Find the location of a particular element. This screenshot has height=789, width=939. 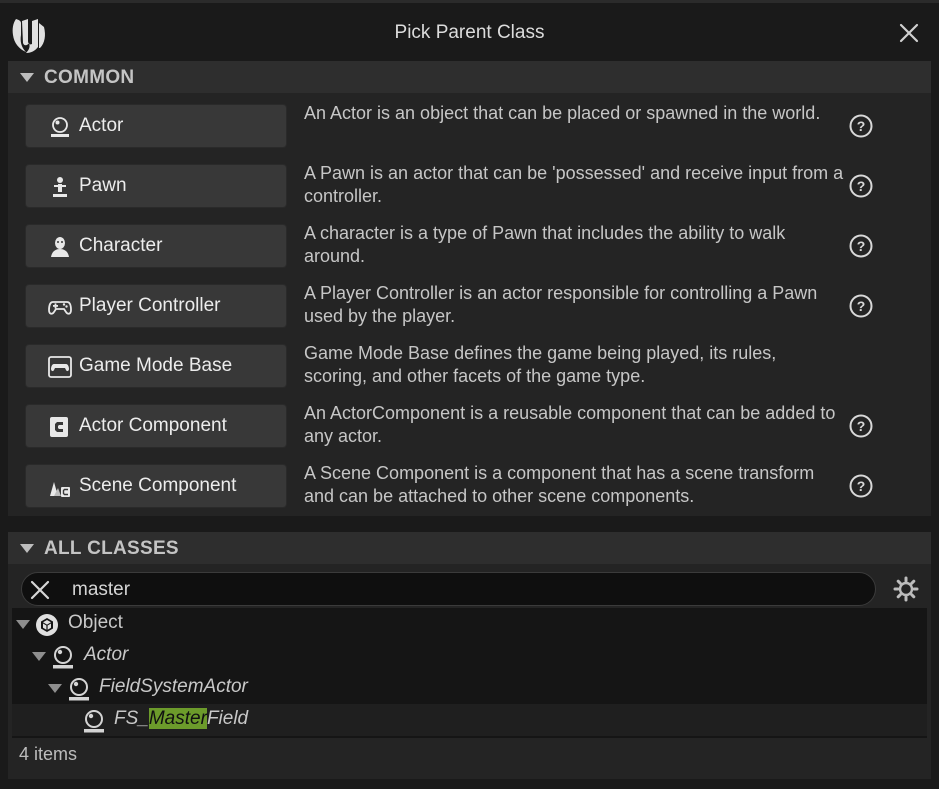

actor-component-button: Actor Component is located at coordinates (156, 426).